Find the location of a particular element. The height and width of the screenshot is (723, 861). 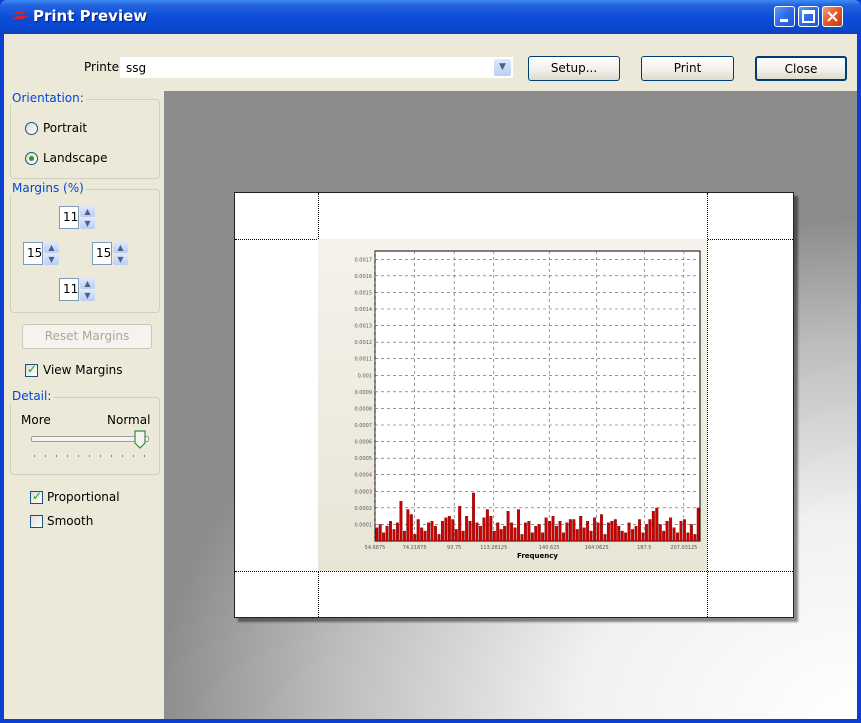

y-tick-label: 0.0009 is located at coordinates (364, 393).